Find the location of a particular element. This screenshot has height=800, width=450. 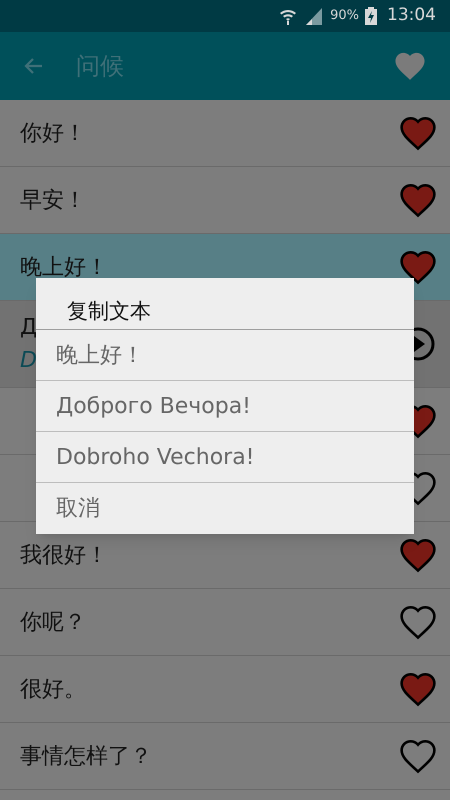

battery-percentage: 90% is located at coordinates (344, 16).